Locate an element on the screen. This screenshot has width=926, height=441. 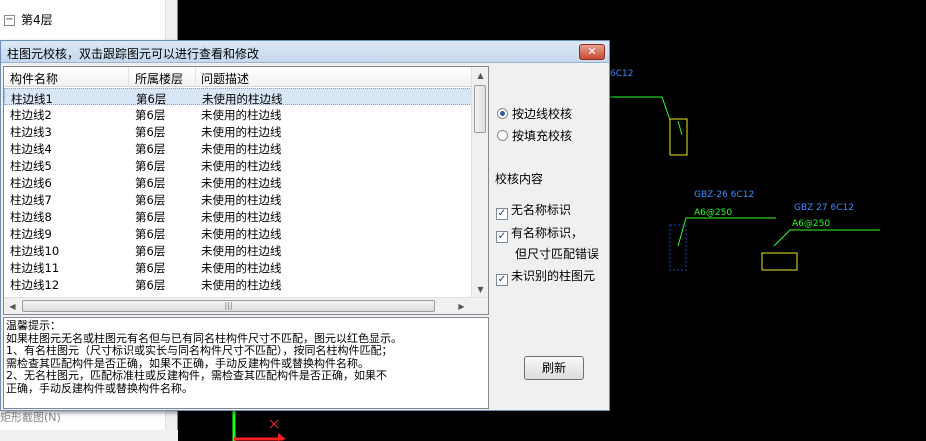
checkbox-name-size-mismatch: ✓ 有名称标识， is located at coordinates (539, 233).